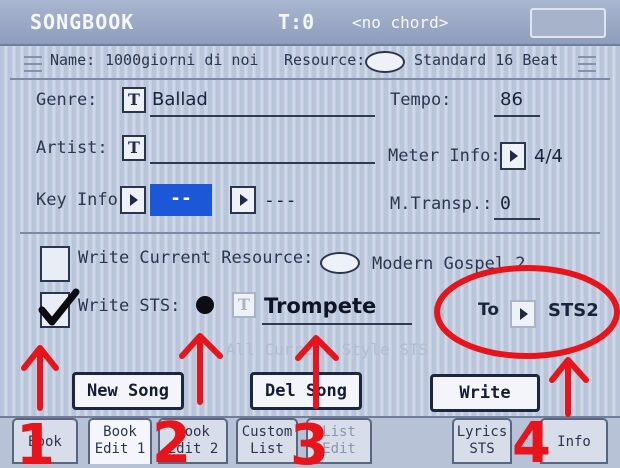 The image size is (620, 468). What do you see at coordinates (181, 200) in the screenshot?
I see `key-value-selected: --` at bounding box center [181, 200].